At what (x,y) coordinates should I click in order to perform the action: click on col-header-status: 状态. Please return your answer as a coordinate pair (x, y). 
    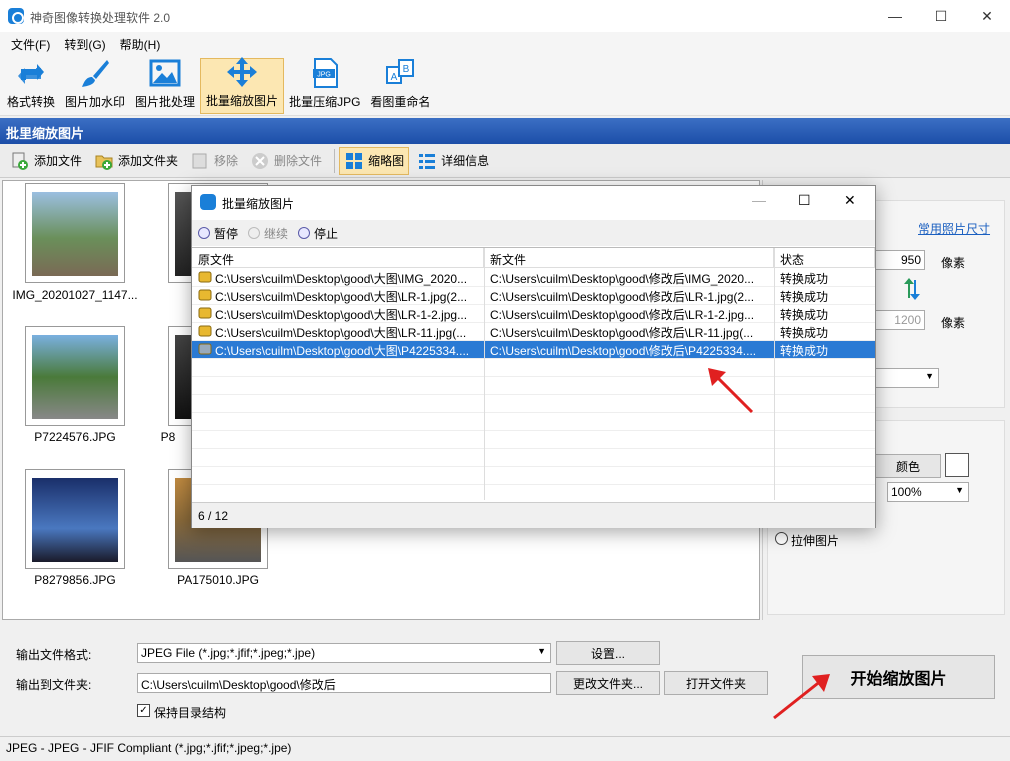
    Looking at the image, I should click on (824, 258).